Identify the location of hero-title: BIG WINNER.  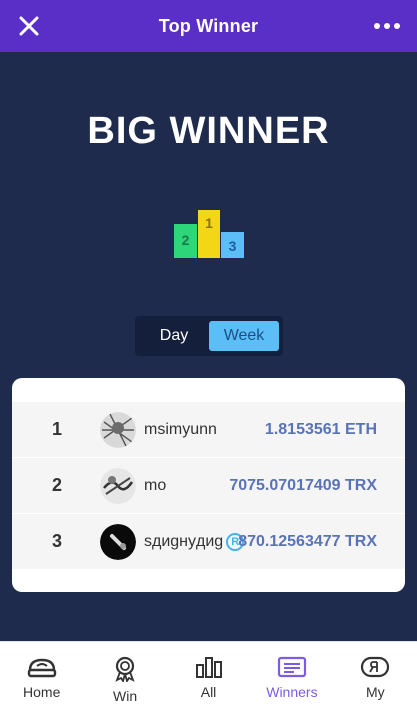
(208, 131).